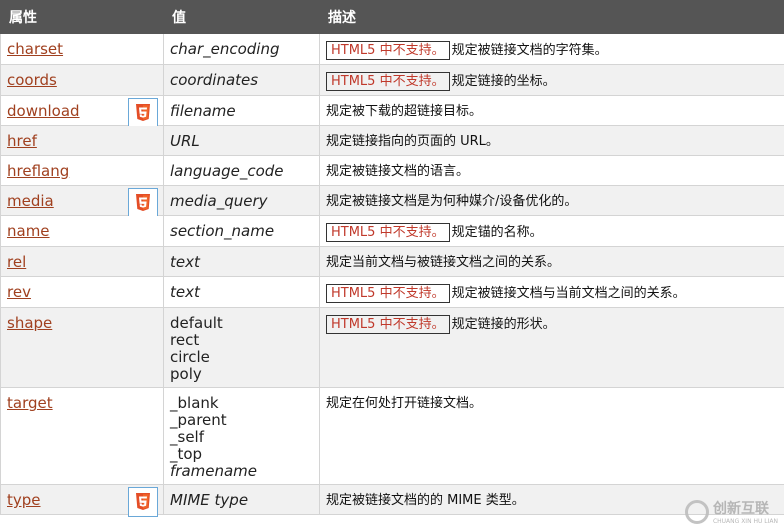  I want to click on table-row: rel text 规定当前文档与被链接文档之间的关系。, so click(392, 261).